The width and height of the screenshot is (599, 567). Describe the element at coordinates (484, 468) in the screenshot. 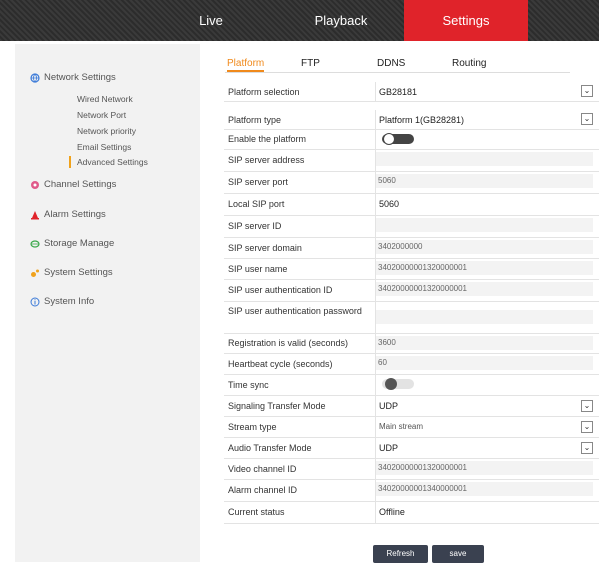

I see `video-channel-id-input: 34020000001320000001` at that location.